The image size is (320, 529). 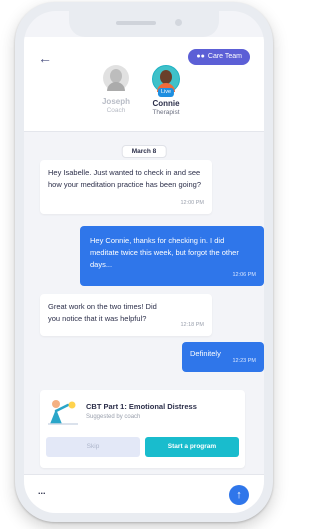 What do you see at coordinates (166, 103) in the screenshot?
I see `participant-name: Connie` at bounding box center [166, 103].